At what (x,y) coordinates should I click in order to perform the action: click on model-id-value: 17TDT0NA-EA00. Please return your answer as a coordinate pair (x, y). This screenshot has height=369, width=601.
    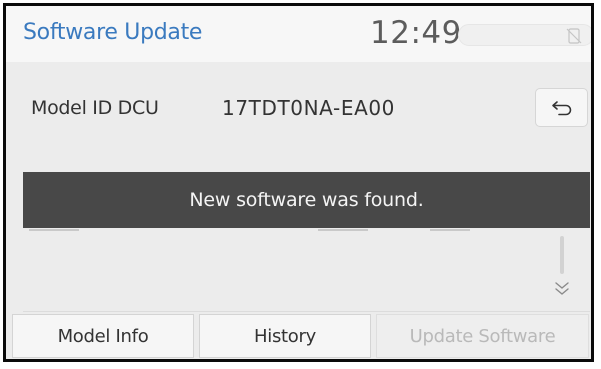
    Looking at the image, I should click on (308, 108).